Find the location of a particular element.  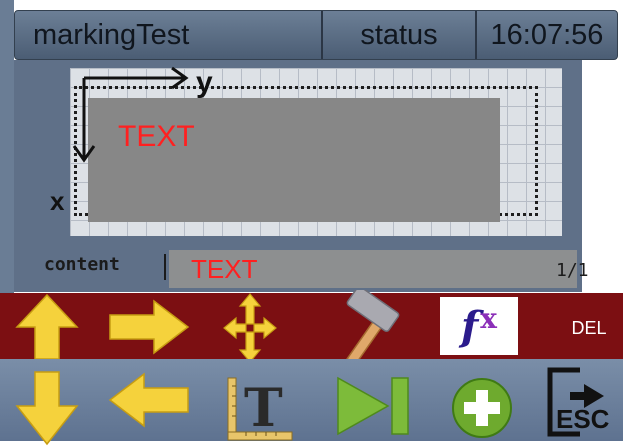

clock: 16:07:56 is located at coordinates (547, 34).